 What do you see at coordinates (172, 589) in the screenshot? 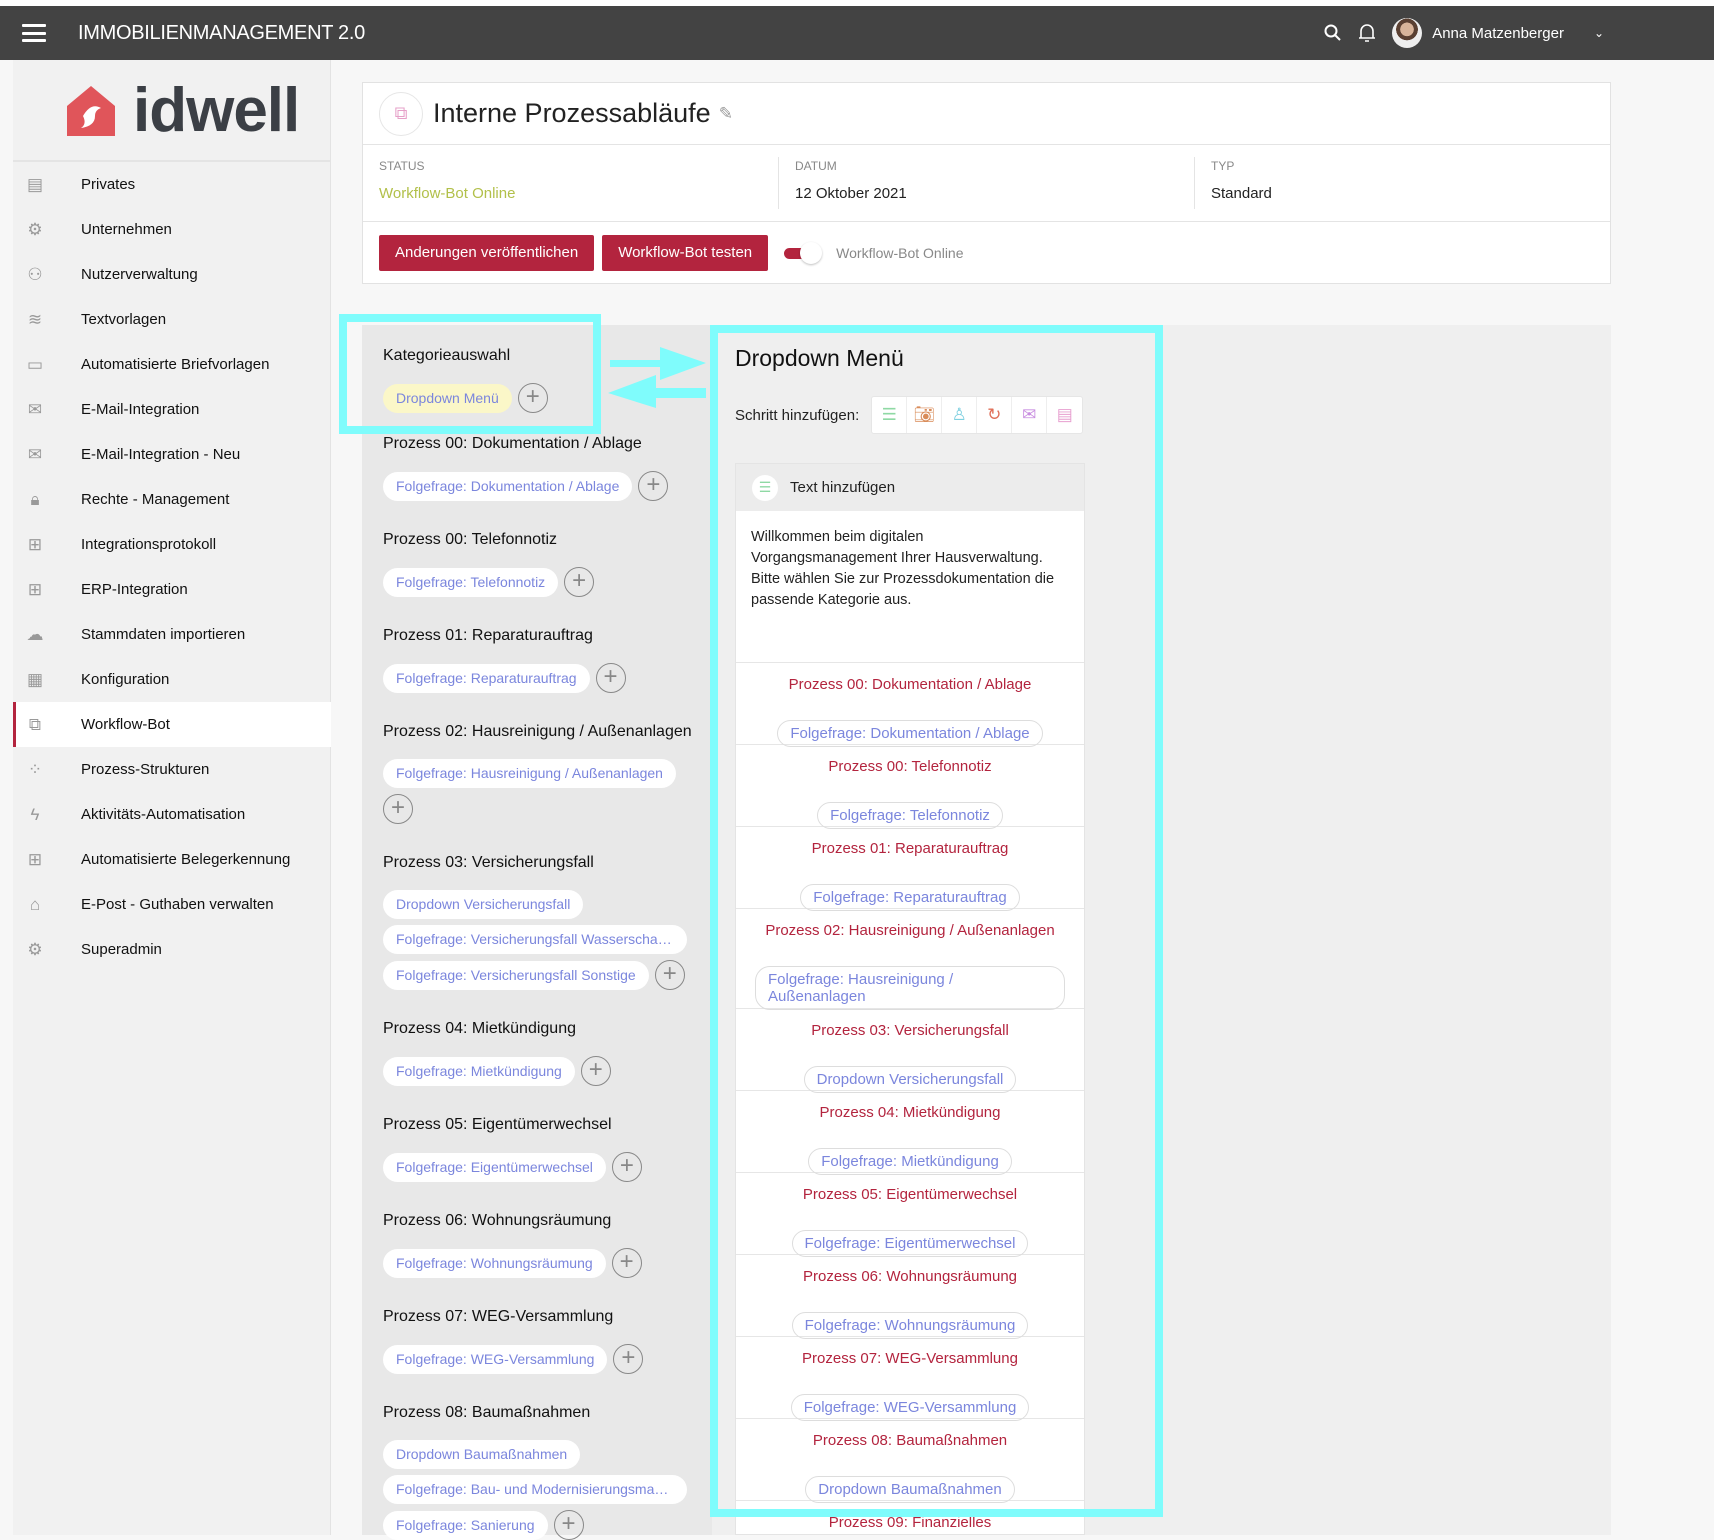
I see `sidebar-item: ⊞ ERP-Integration` at bounding box center [172, 589].